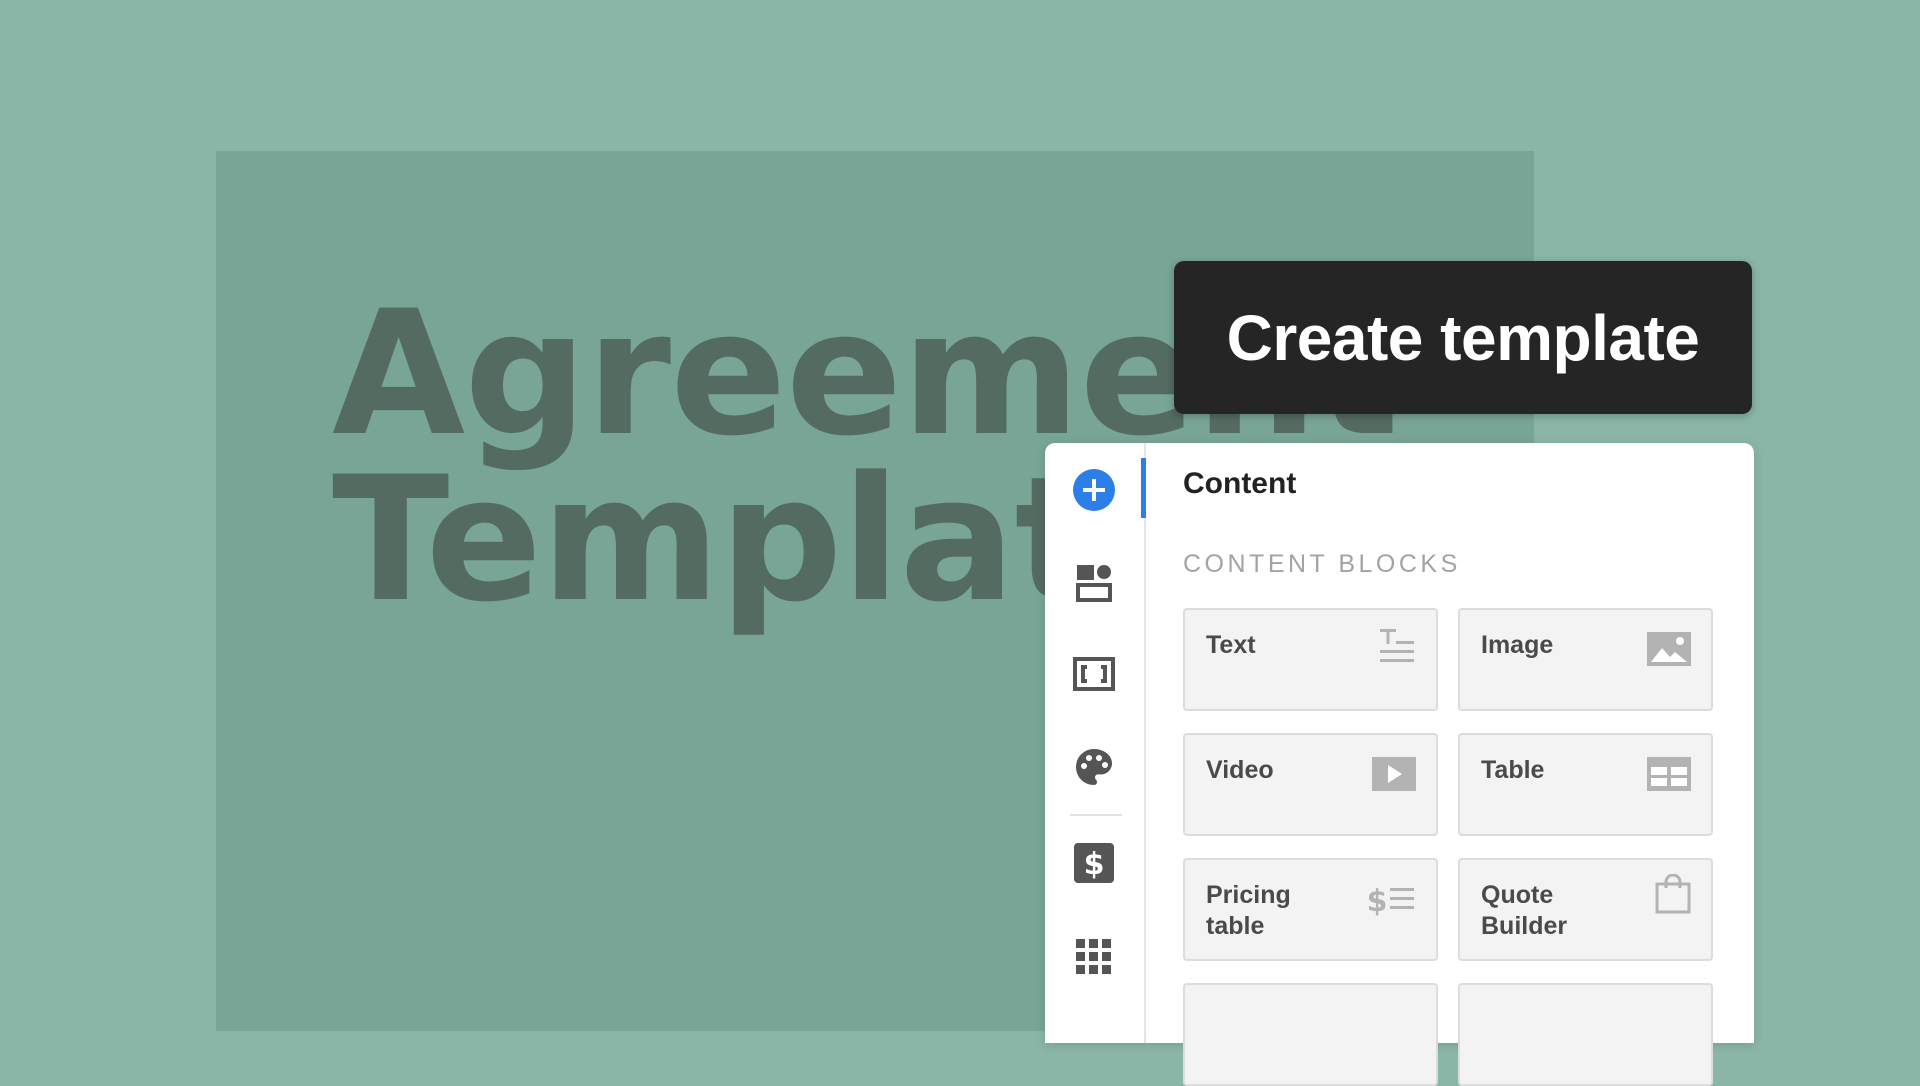 The height and width of the screenshot is (1086, 1920). What do you see at coordinates (1248, 910) in the screenshot?
I see `card-label: Pricing table` at bounding box center [1248, 910].